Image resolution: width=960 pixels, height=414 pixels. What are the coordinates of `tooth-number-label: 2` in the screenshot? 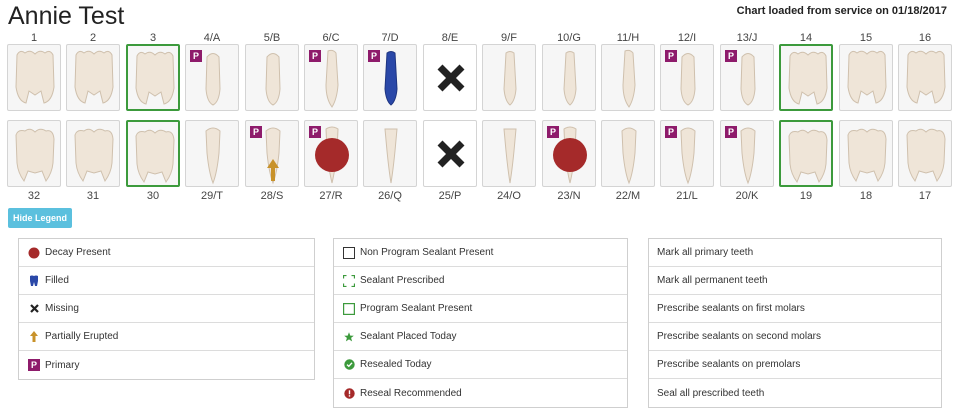 It's located at (93, 38).